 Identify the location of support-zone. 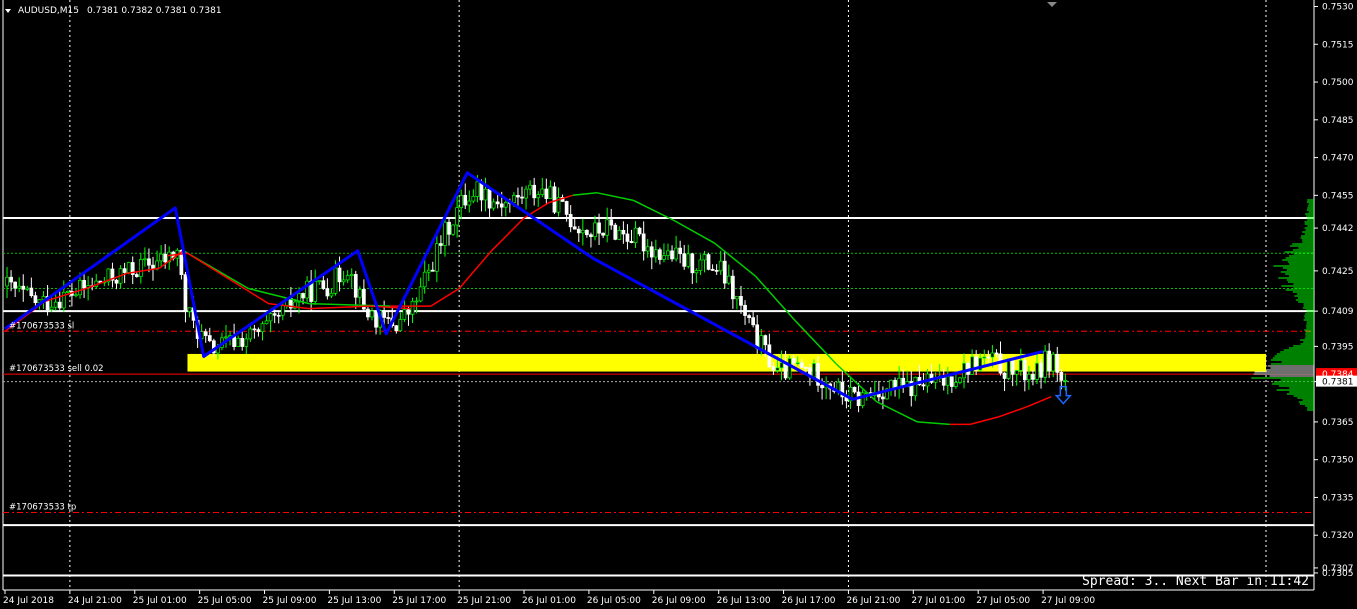
(727, 362).